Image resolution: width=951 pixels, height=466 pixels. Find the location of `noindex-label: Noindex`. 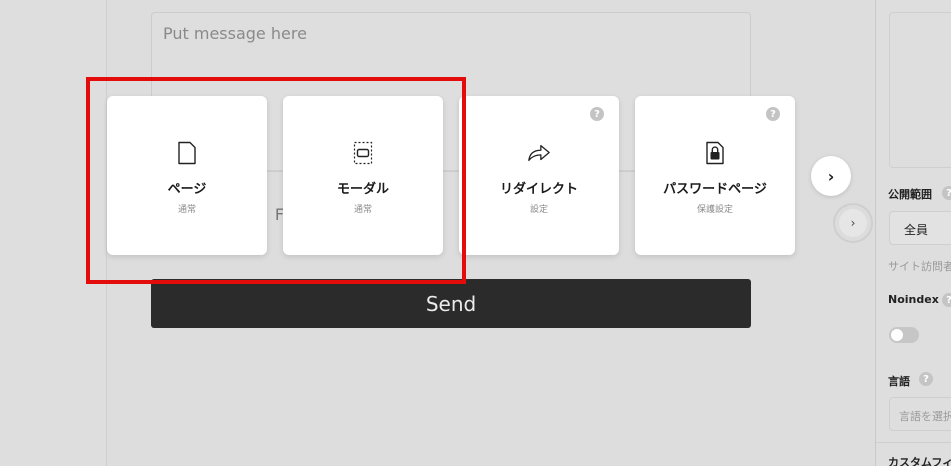

noindex-label: Noindex is located at coordinates (913, 299).